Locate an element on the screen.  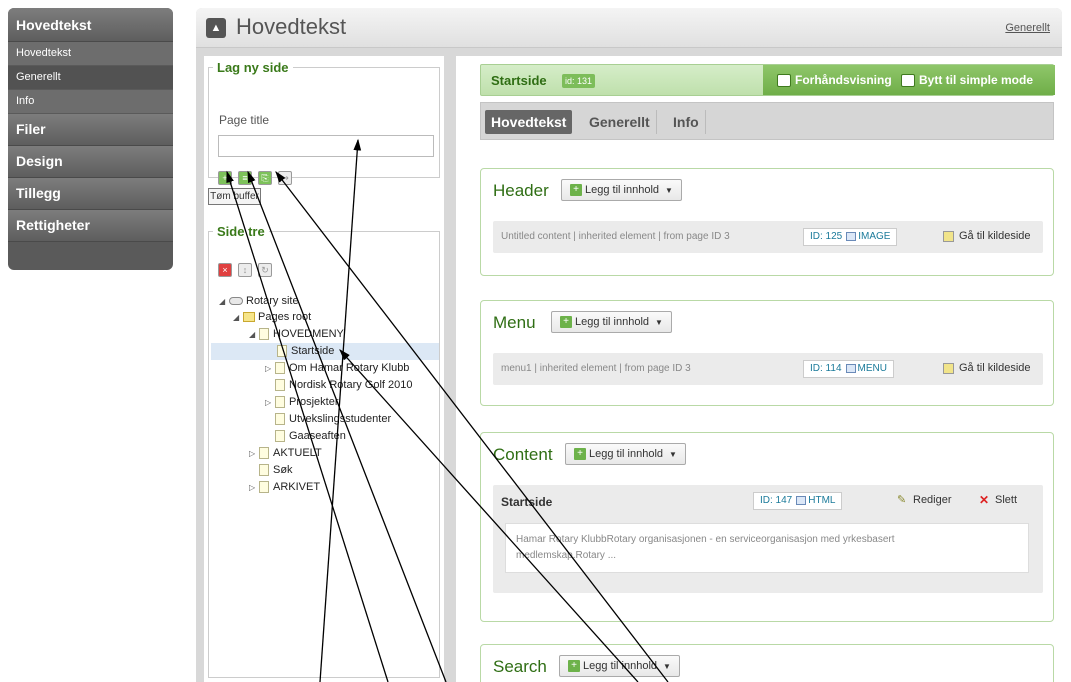
pencil-icon: ✎ is located at coordinates (902, 500).